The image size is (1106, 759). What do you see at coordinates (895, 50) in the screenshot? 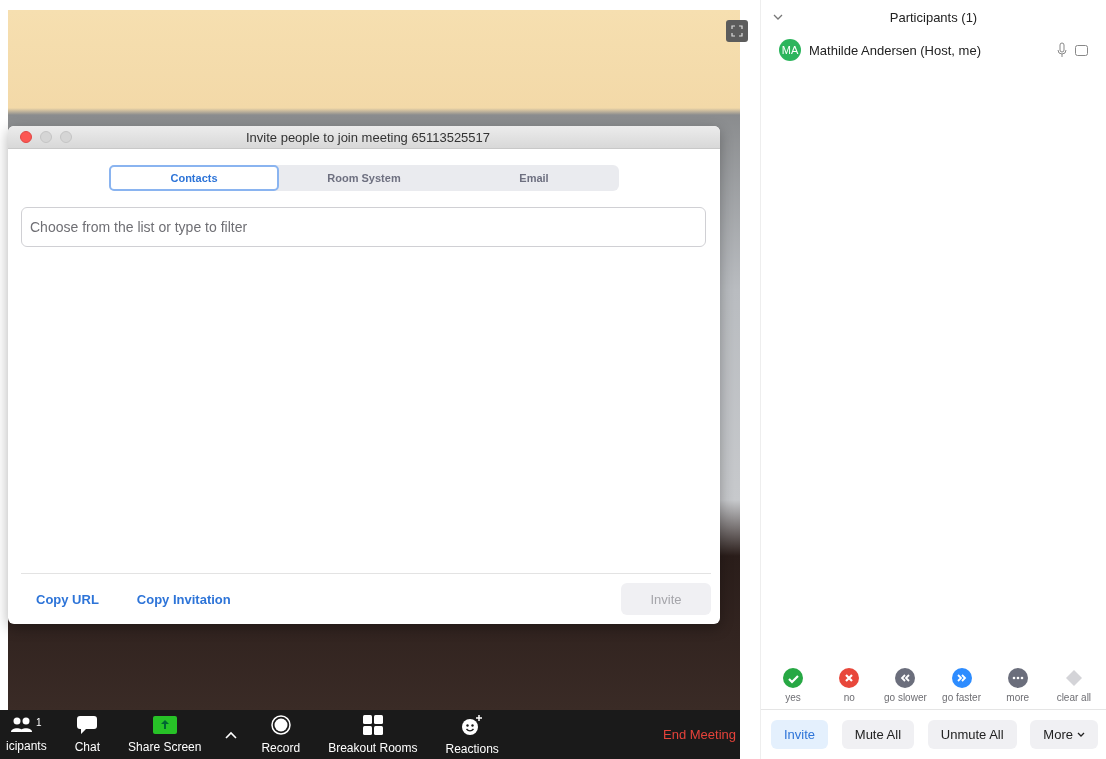
I see `participant-name: Mathilde Andersen (Host, me)` at bounding box center [895, 50].